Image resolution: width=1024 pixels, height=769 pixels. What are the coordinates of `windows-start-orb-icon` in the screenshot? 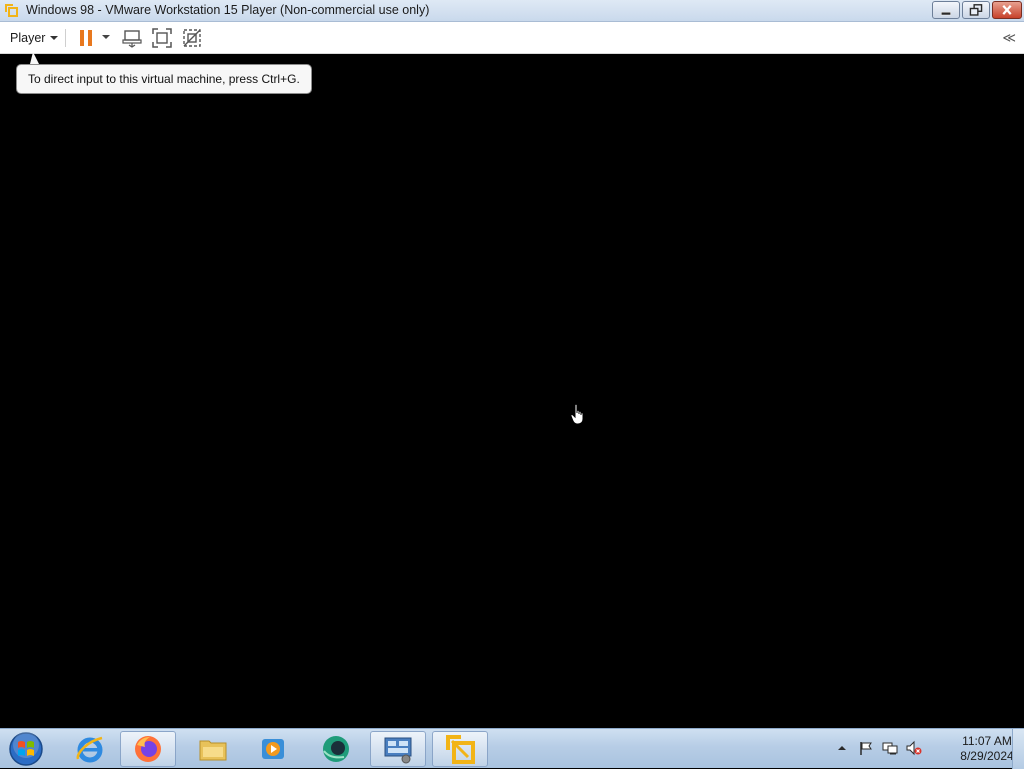 It's located at (26, 749).